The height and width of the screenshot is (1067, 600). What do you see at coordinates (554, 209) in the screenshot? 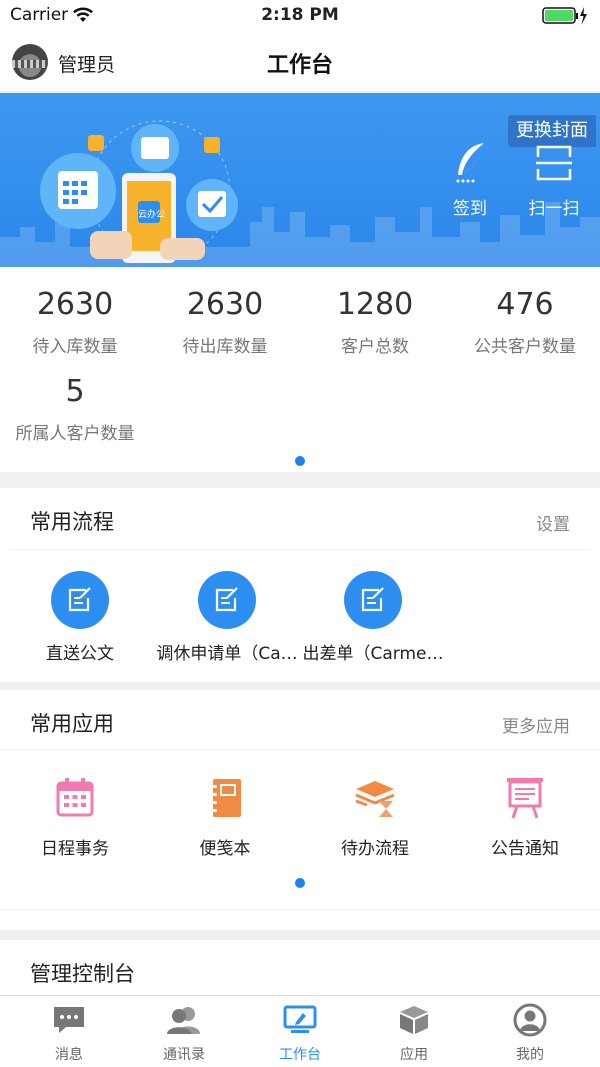
I see `scan-label: 扫一扫` at bounding box center [554, 209].